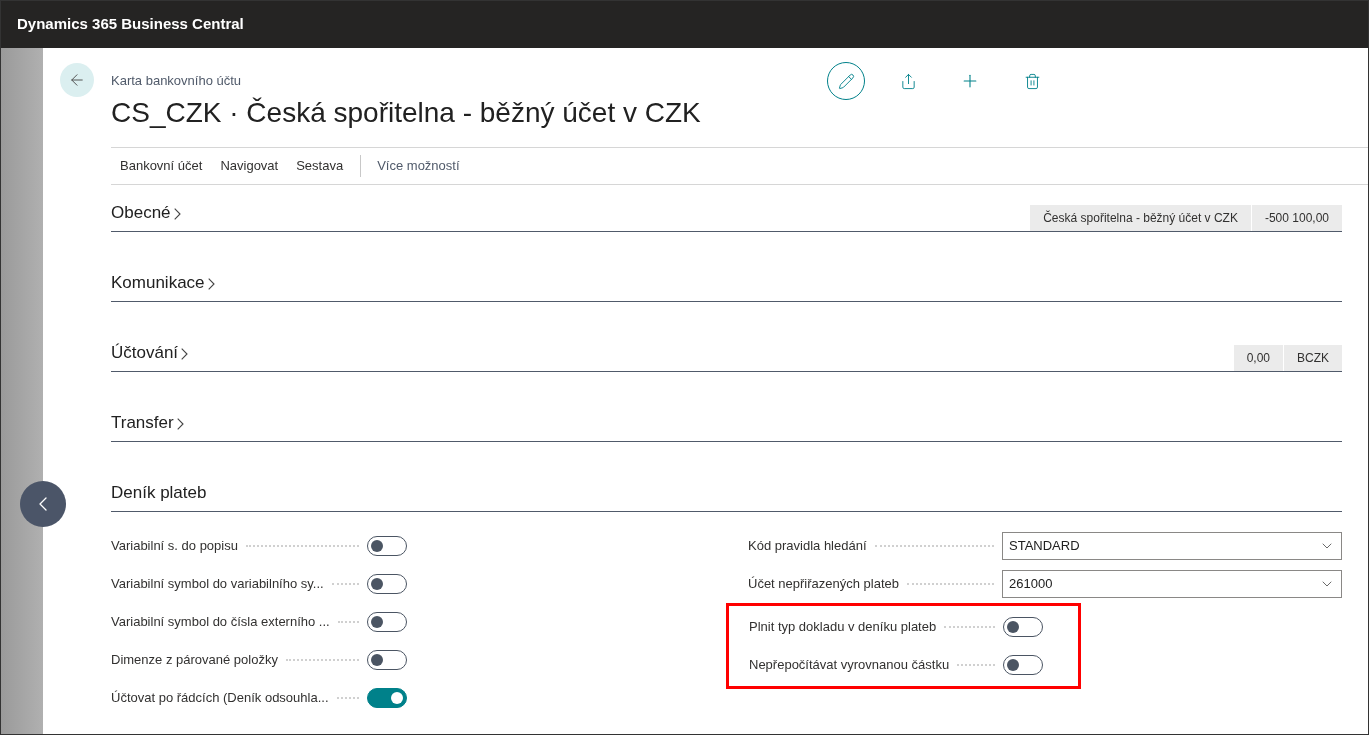  What do you see at coordinates (1032, 81) in the screenshot?
I see `trash-icon` at bounding box center [1032, 81].